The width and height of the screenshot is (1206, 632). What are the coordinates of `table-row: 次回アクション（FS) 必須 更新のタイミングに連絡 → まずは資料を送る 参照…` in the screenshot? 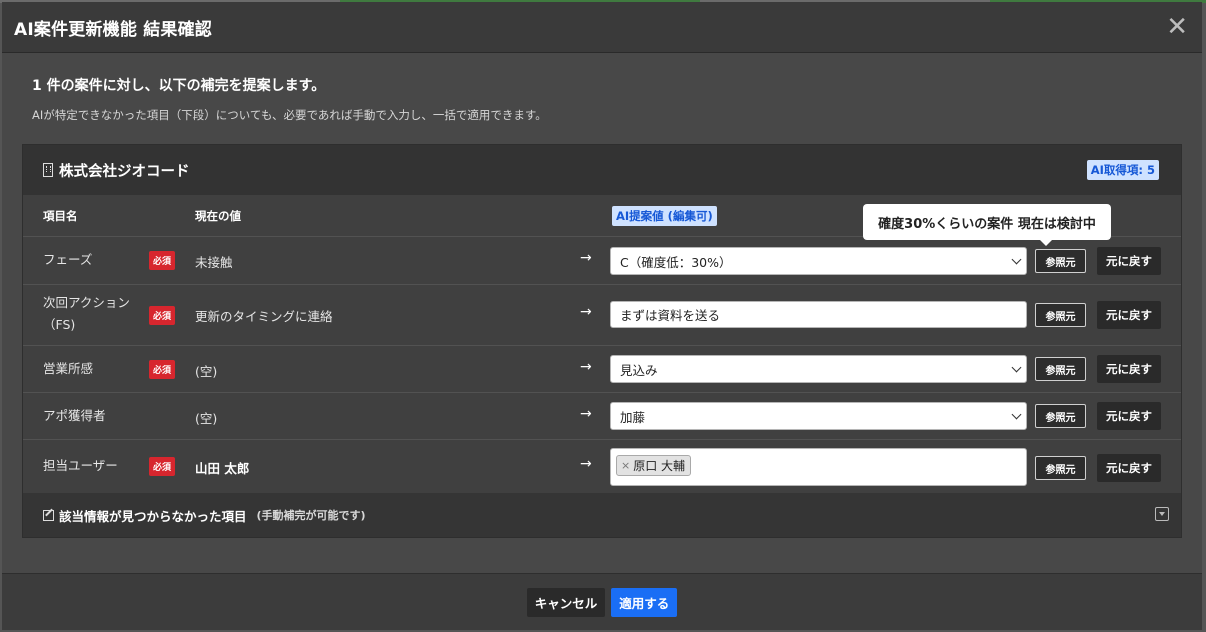 It's located at (602, 315).